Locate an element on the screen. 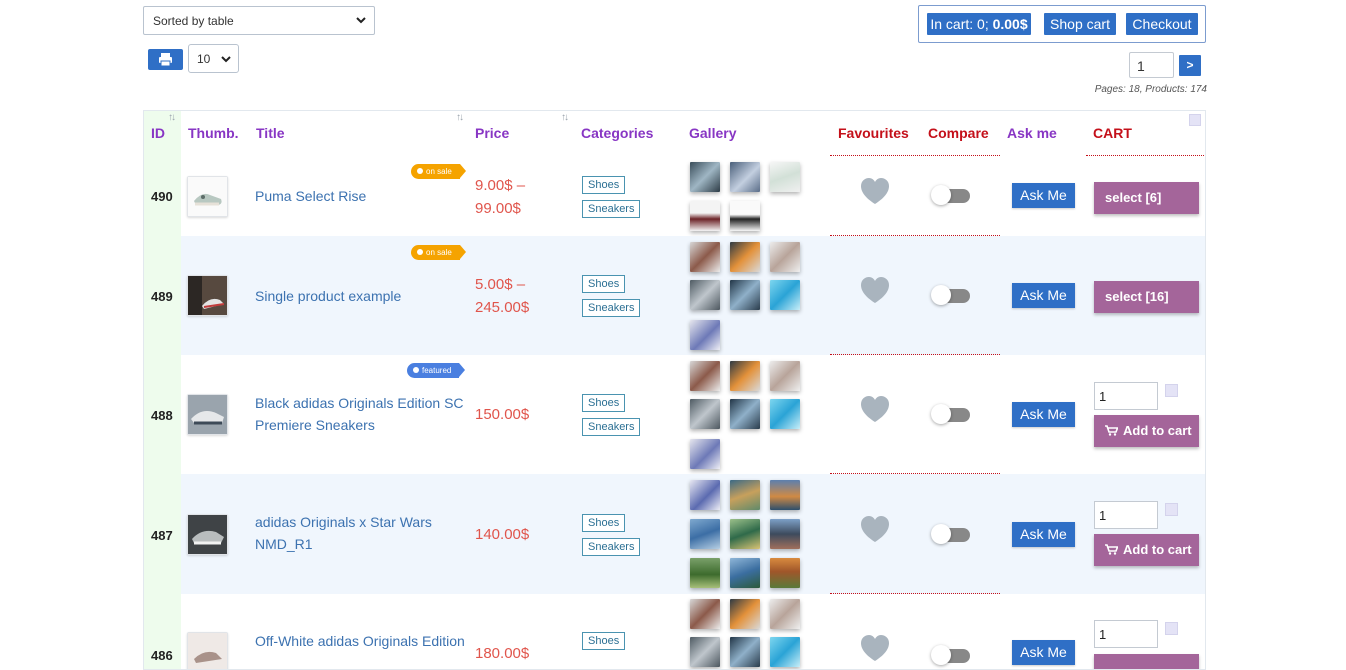  header-price: Price is located at coordinates (492, 133).